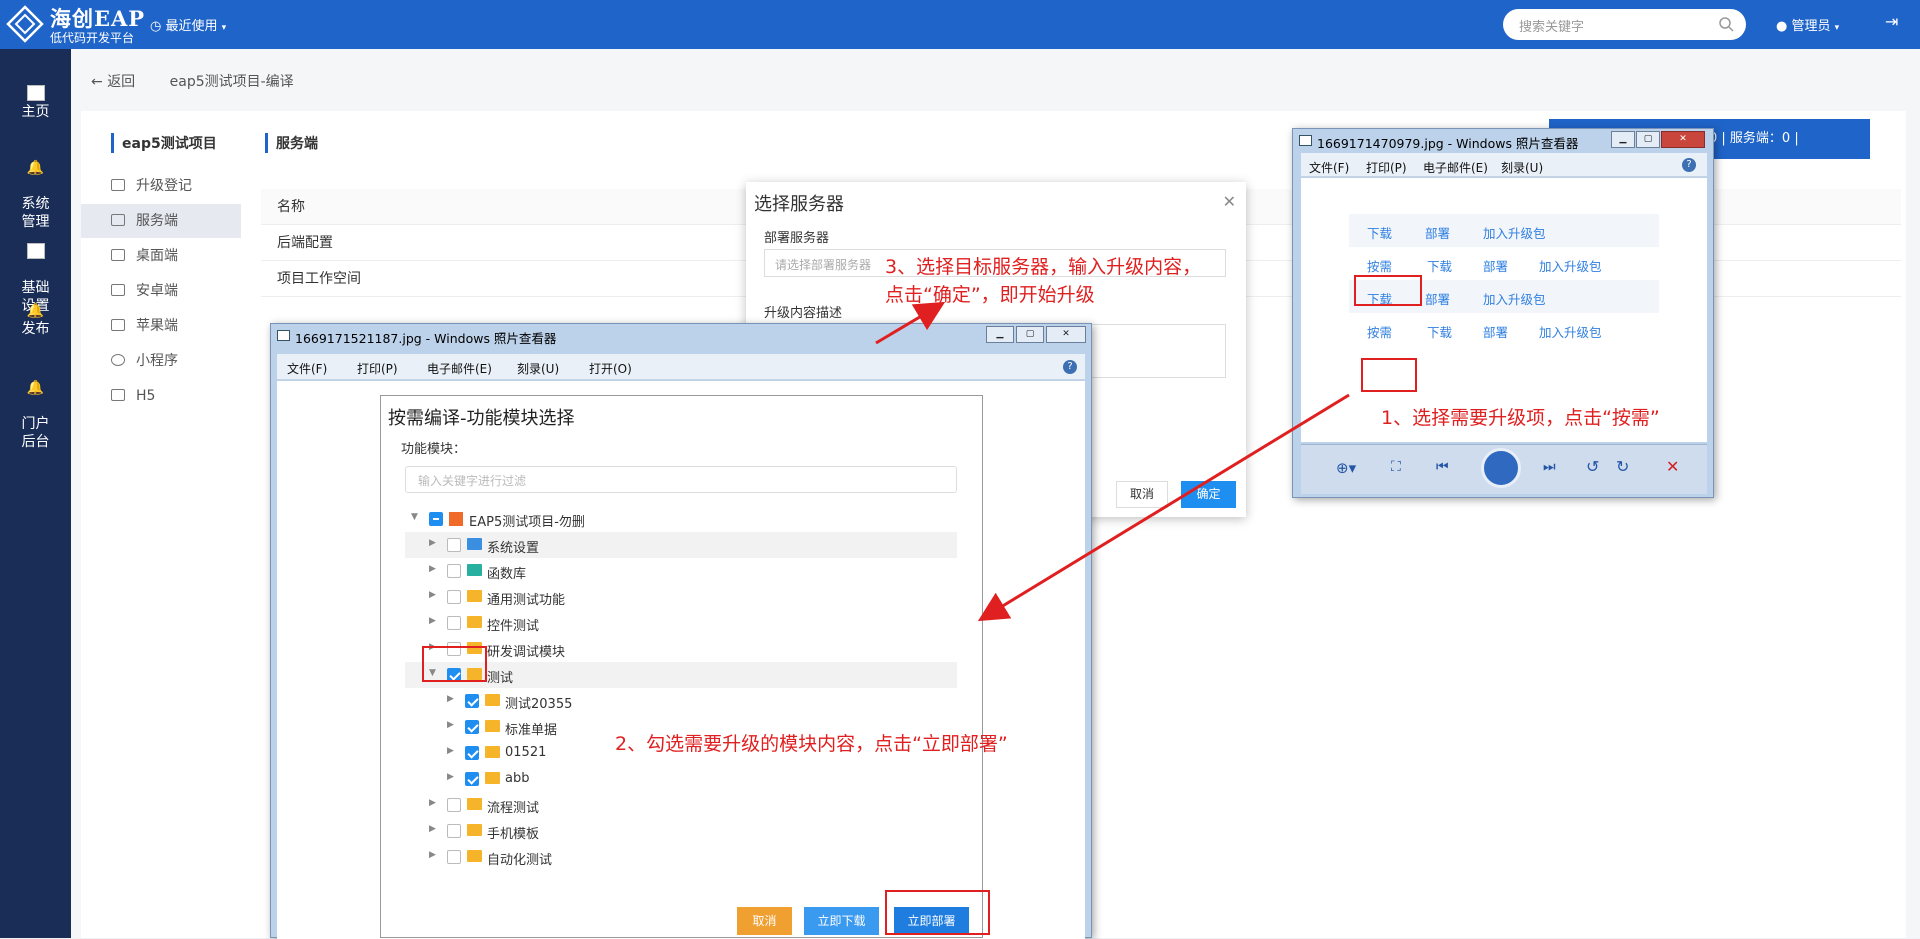 The width and height of the screenshot is (1920, 939). I want to click on sidebar-item-apple: 苹果端, so click(161, 326).